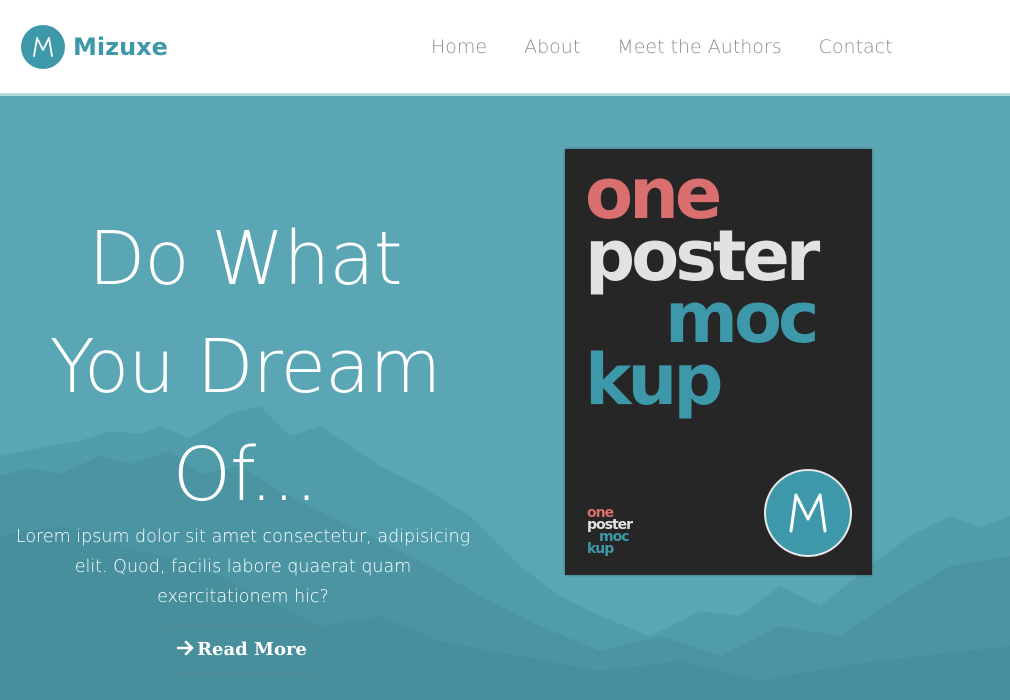 The height and width of the screenshot is (700, 1010). I want to click on poster-m-badge-icon, so click(808, 513).